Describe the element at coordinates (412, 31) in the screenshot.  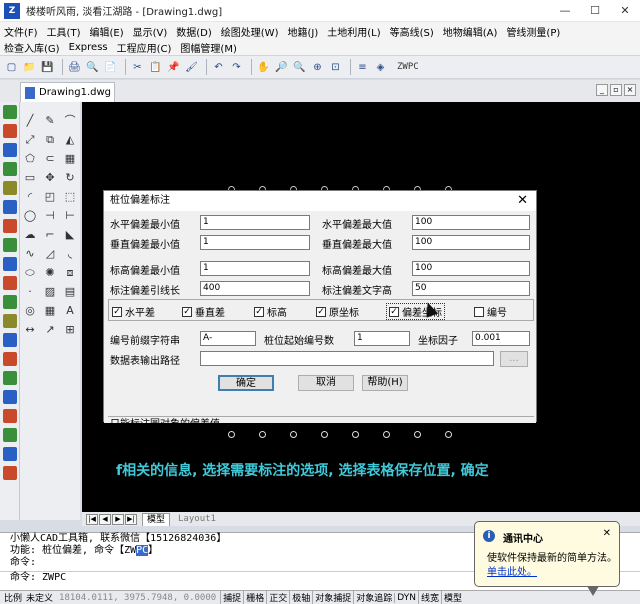
I see `menu-contour: 等高线(S)` at that location.